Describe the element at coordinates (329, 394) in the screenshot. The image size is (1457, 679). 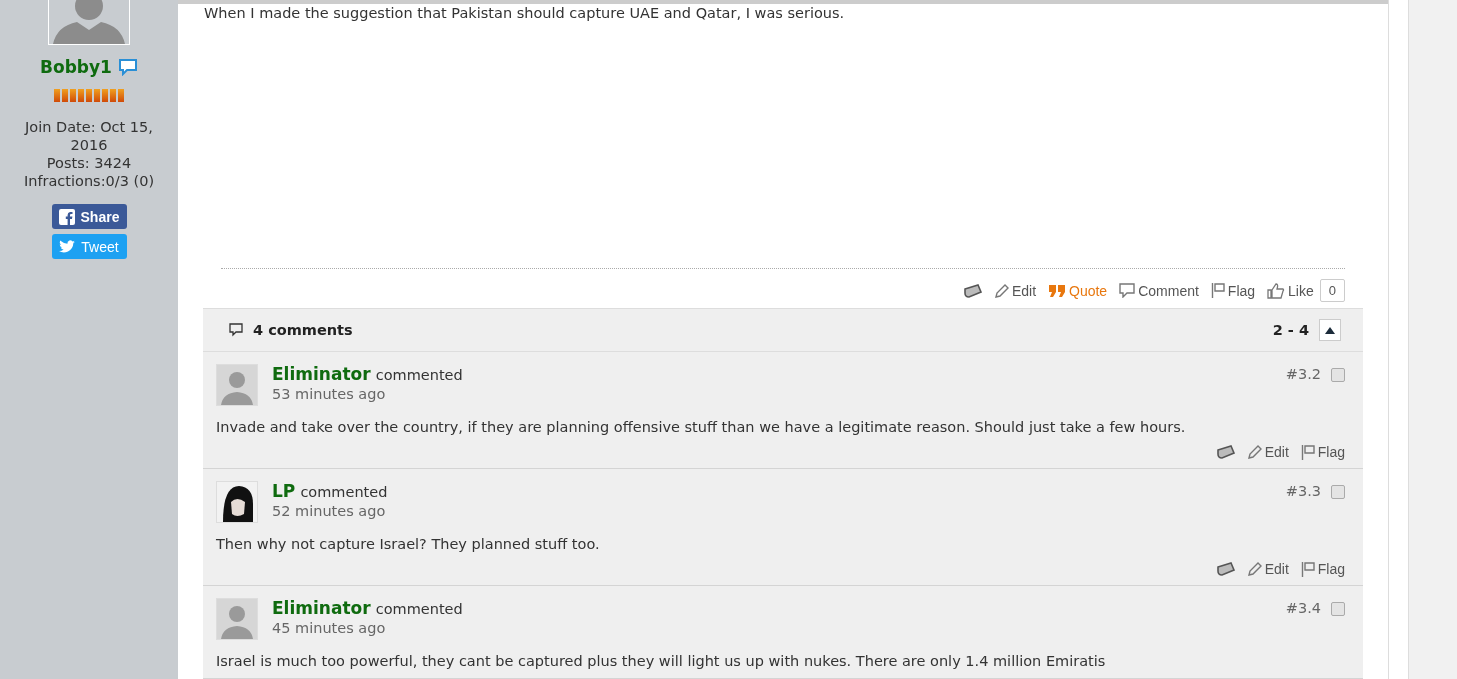
I see `comment-time: 53 minutes ago` at that location.